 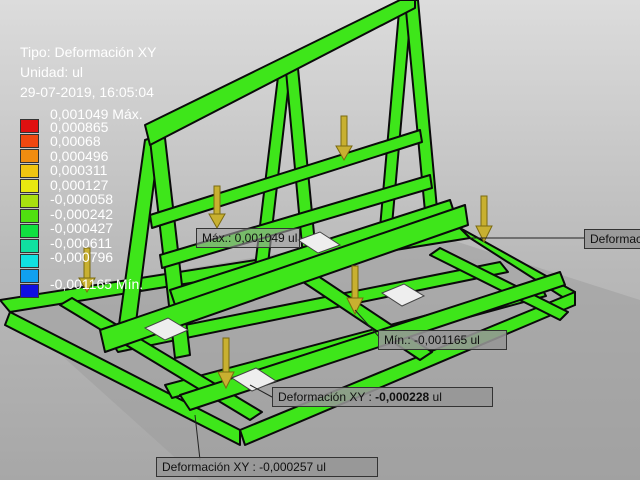 I want to click on probe-deformation-bottom-text: Deformación XY : -0,000257 ul, so click(x=244, y=467).